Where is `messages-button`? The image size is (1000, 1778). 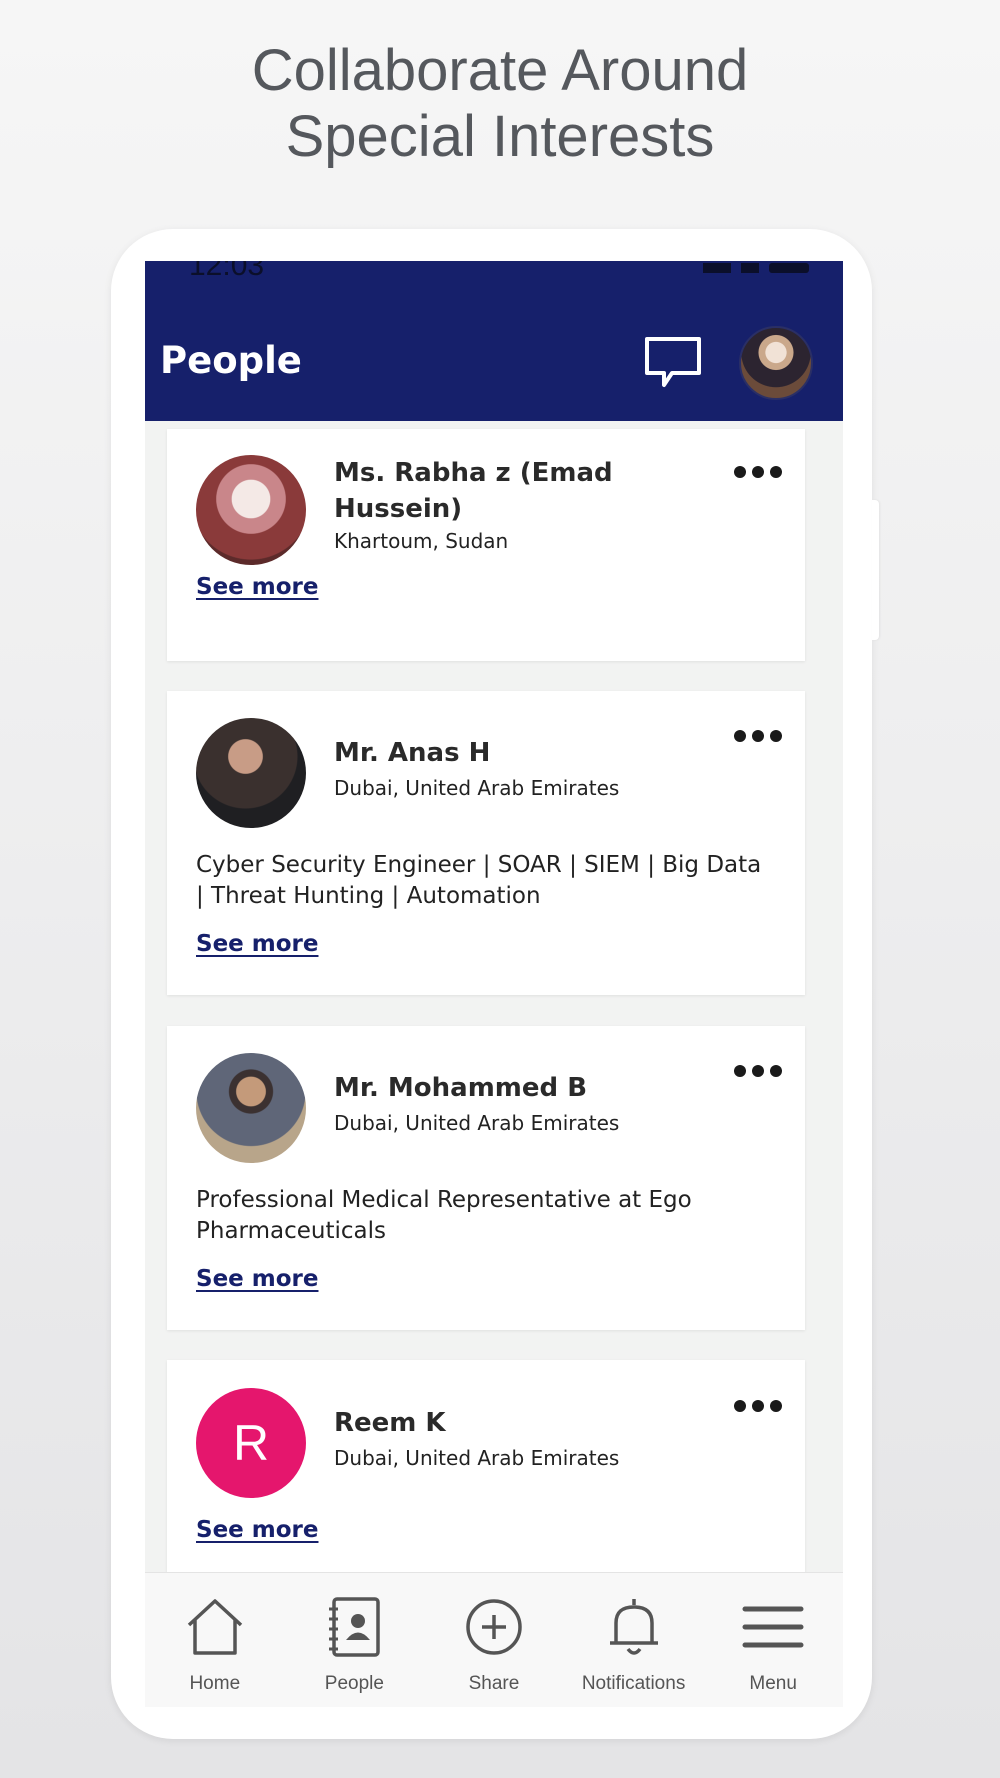 messages-button is located at coordinates (673, 362).